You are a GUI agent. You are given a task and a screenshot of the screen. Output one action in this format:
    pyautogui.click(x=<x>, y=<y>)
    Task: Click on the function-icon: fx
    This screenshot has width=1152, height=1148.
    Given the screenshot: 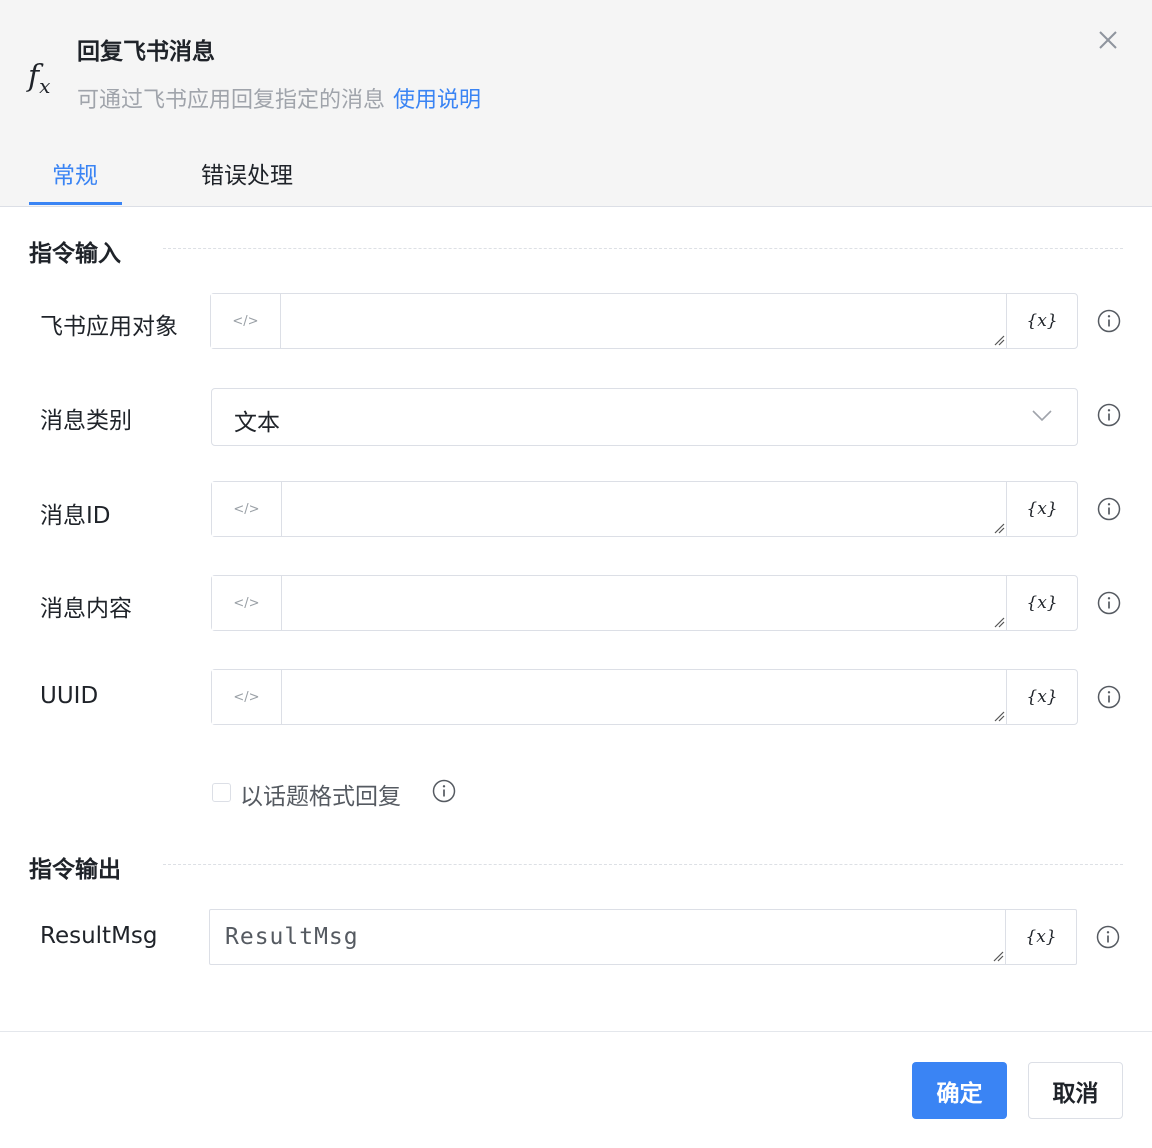 What is the action you would take?
    pyautogui.click(x=39, y=79)
    